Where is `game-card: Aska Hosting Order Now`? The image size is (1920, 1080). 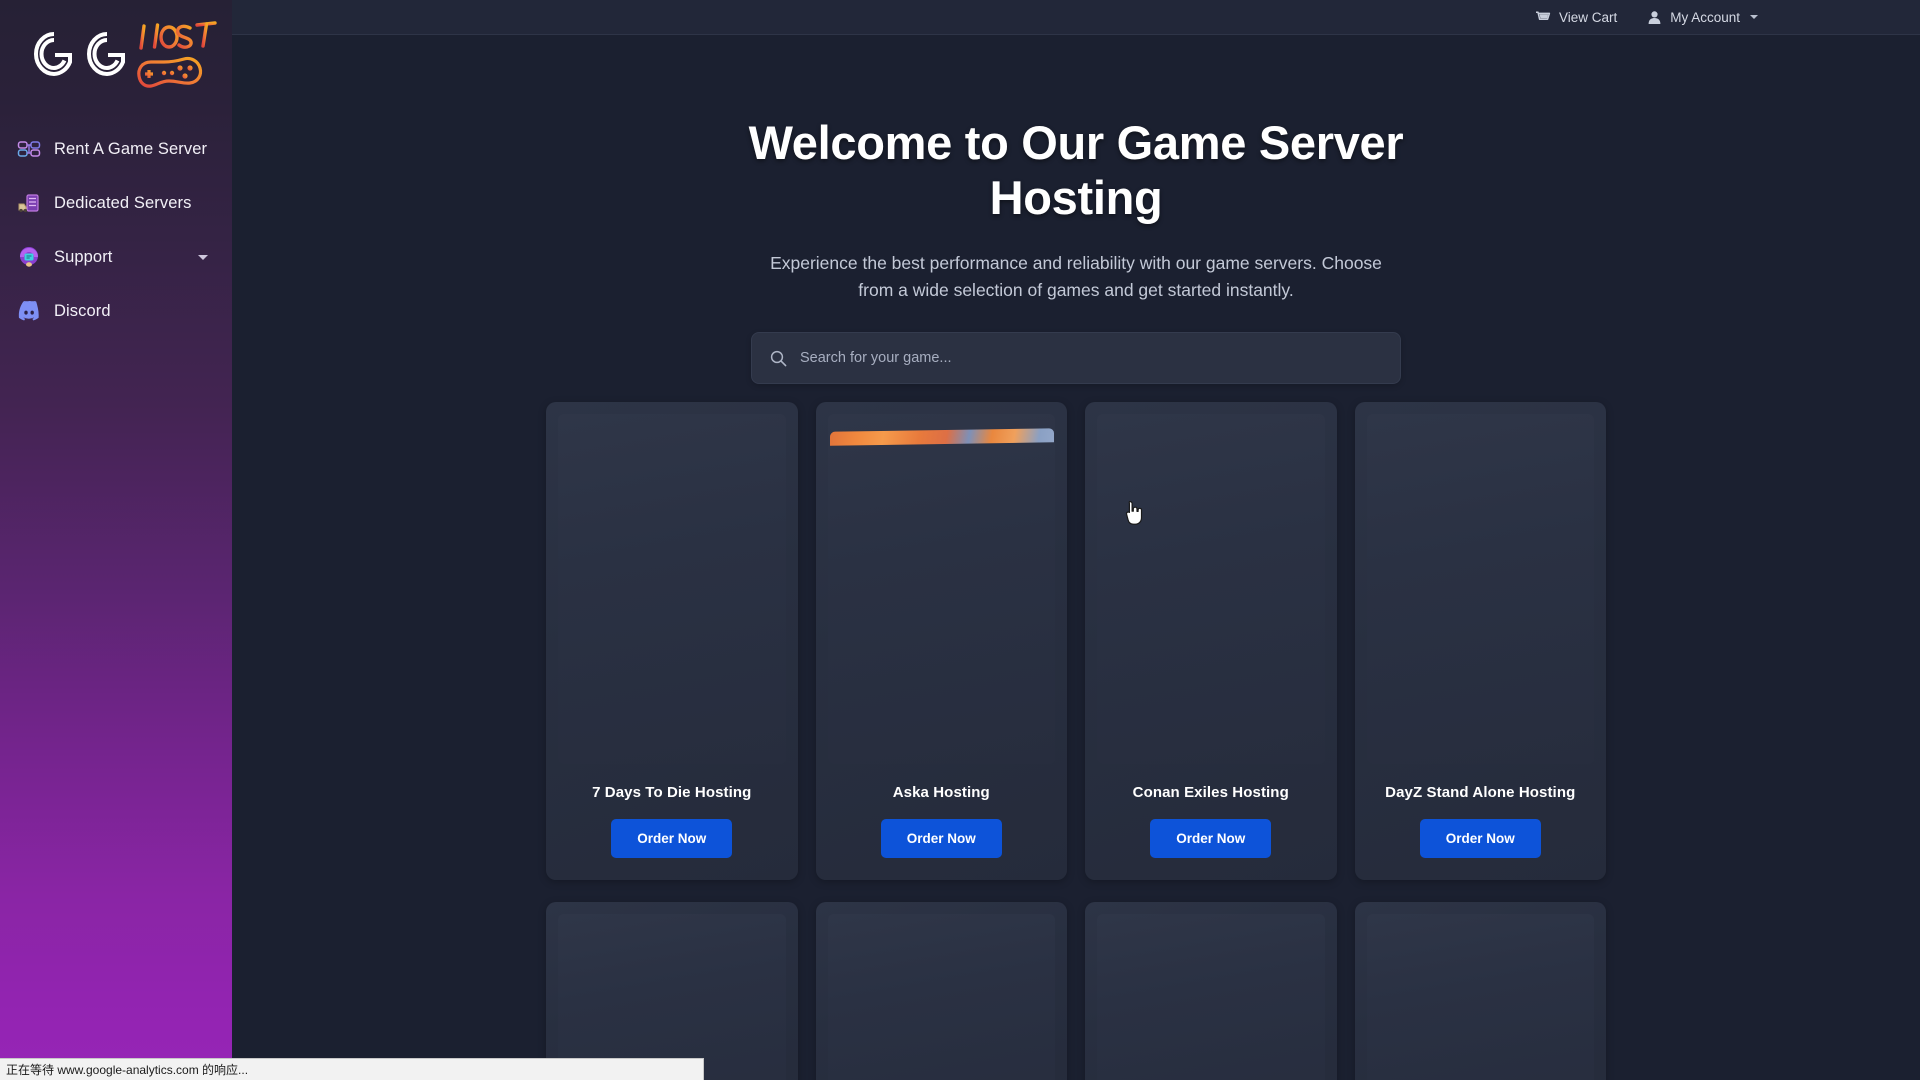
game-card: Aska Hosting Order Now is located at coordinates (941, 641).